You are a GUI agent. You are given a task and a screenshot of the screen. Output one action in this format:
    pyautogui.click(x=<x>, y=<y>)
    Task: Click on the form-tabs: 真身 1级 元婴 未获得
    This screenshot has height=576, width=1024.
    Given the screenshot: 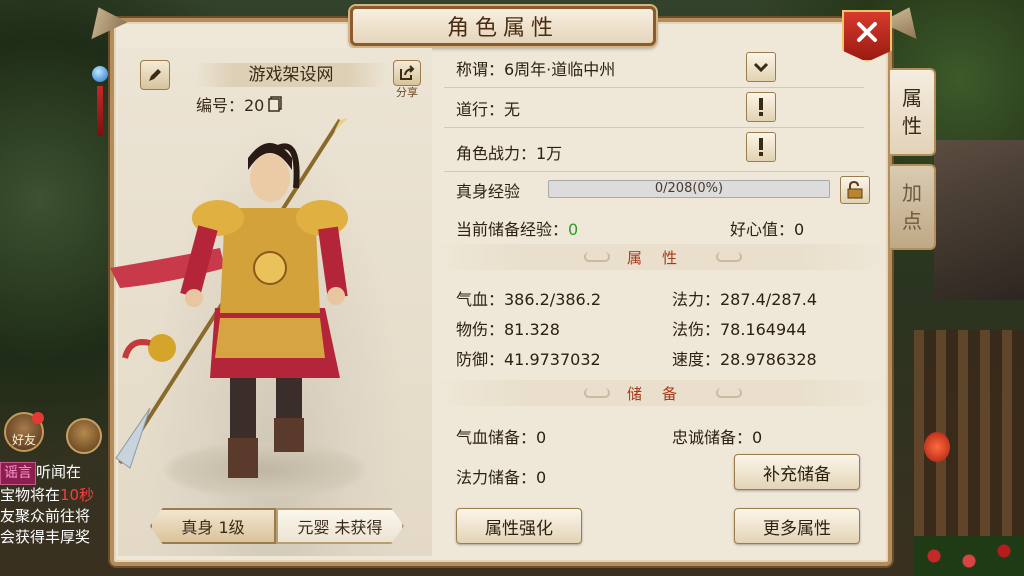 What is the action you would take?
    pyautogui.click(x=277, y=526)
    